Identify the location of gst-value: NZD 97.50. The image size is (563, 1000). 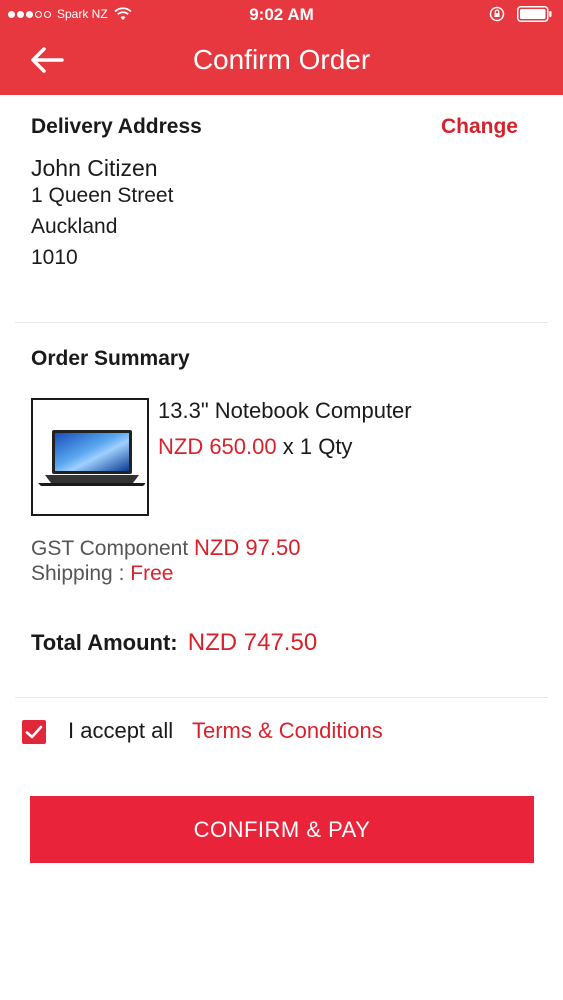
(247, 547).